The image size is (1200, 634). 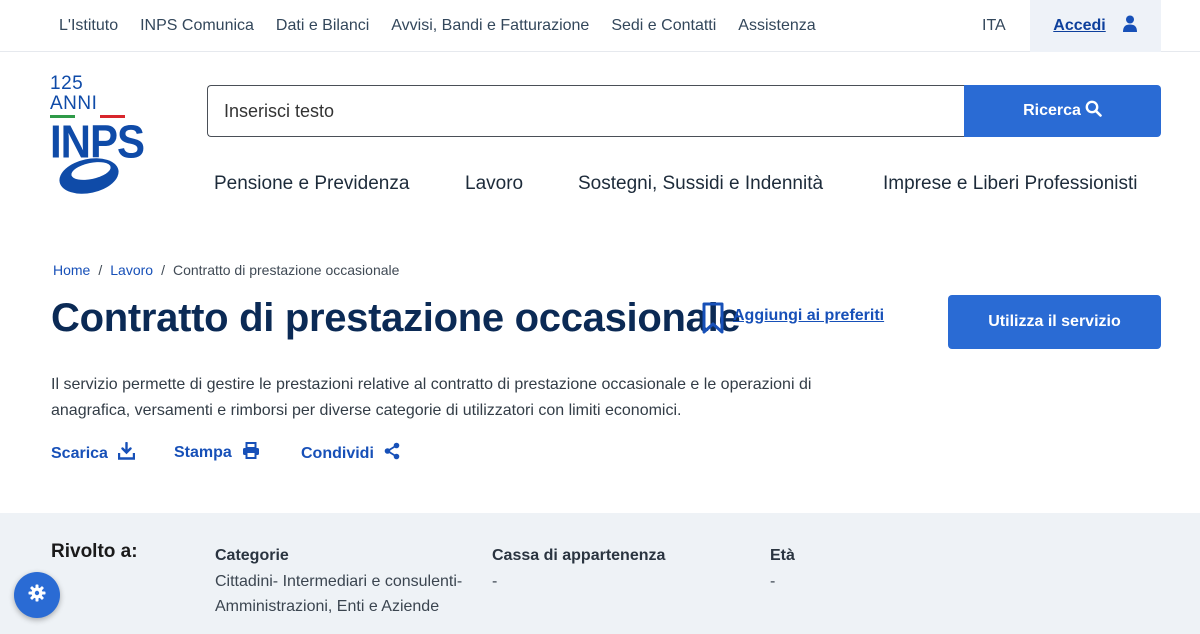 I want to click on search-button-label: Ricerca, so click(x=1052, y=110).